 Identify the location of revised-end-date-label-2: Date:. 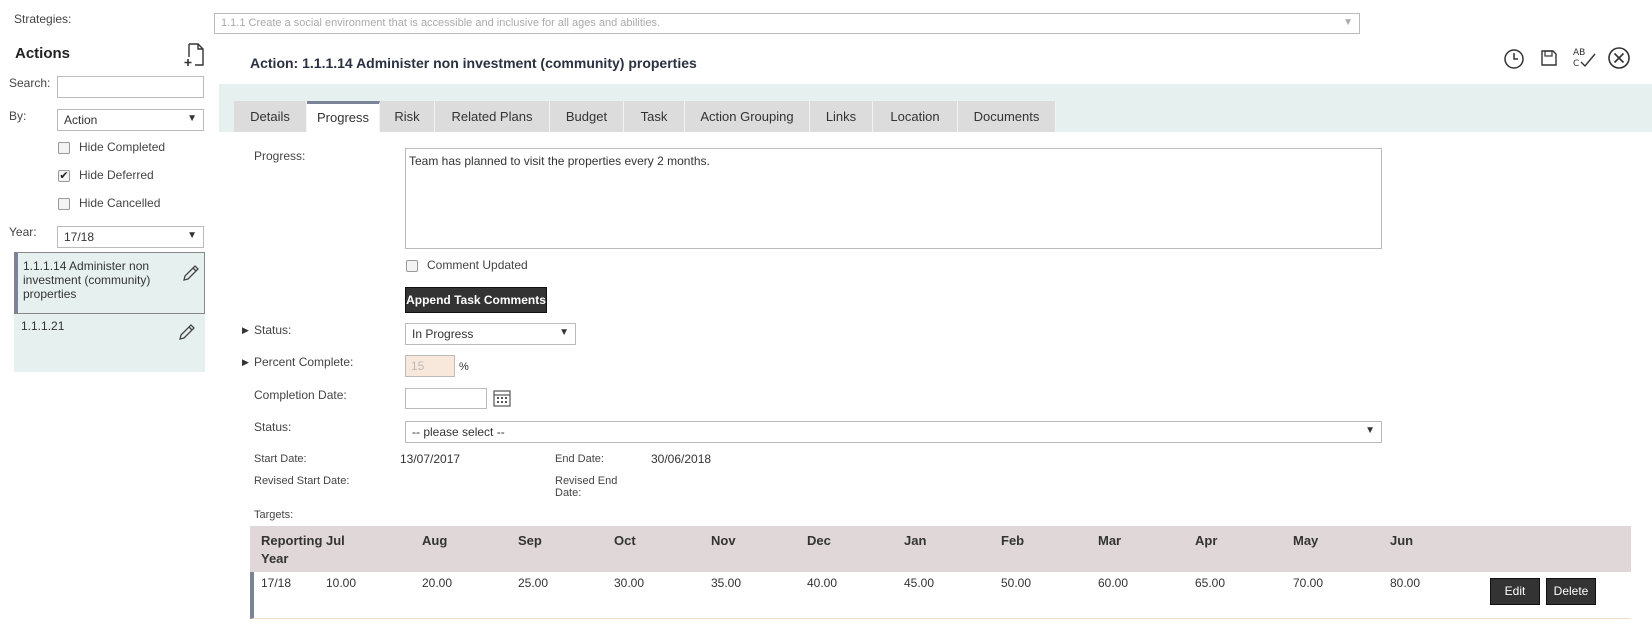
(568, 493).